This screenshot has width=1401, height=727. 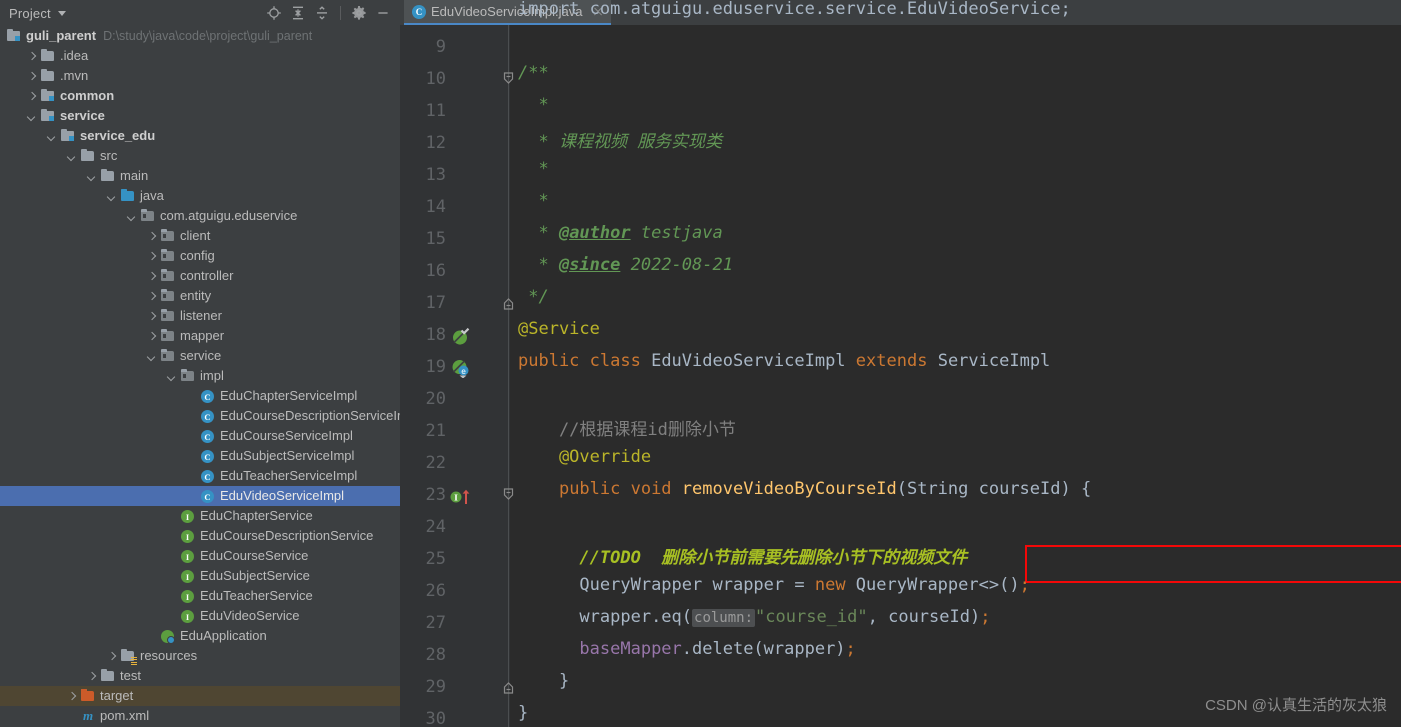 What do you see at coordinates (200, 476) in the screenshot?
I see `tree-item-eduteacherserviceimpl: C EduTeacherServiceImpl` at bounding box center [200, 476].